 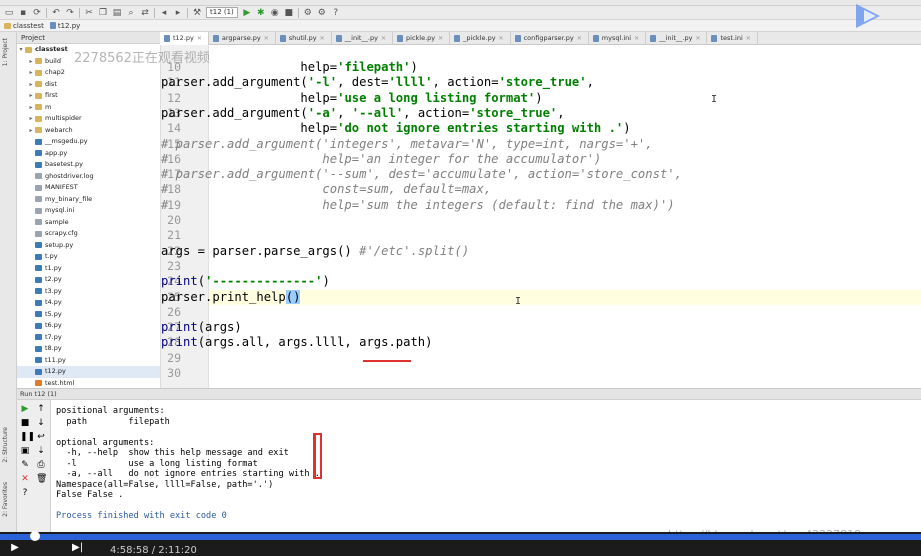 What do you see at coordinates (142, 58) in the screenshot?
I see `viewer-watermark: 2278562正在观看视频` at bounding box center [142, 58].